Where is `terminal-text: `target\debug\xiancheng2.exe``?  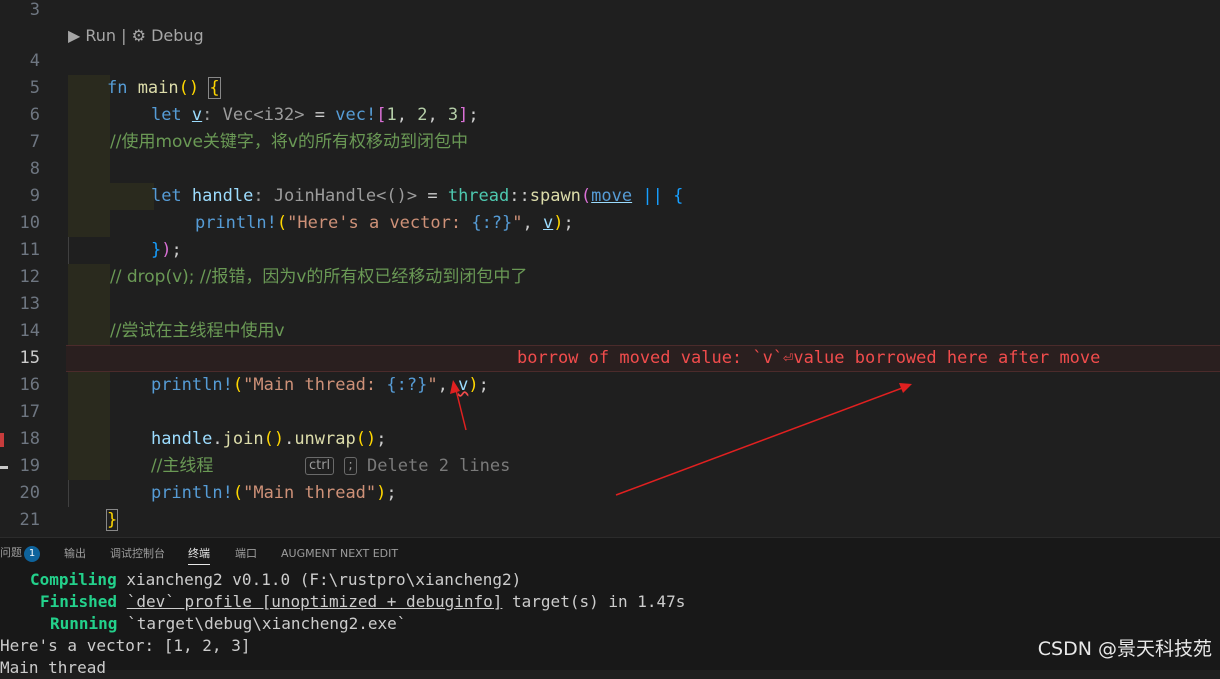
terminal-text: `target\debug\xiancheng2.exe` is located at coordinates (262, 623).